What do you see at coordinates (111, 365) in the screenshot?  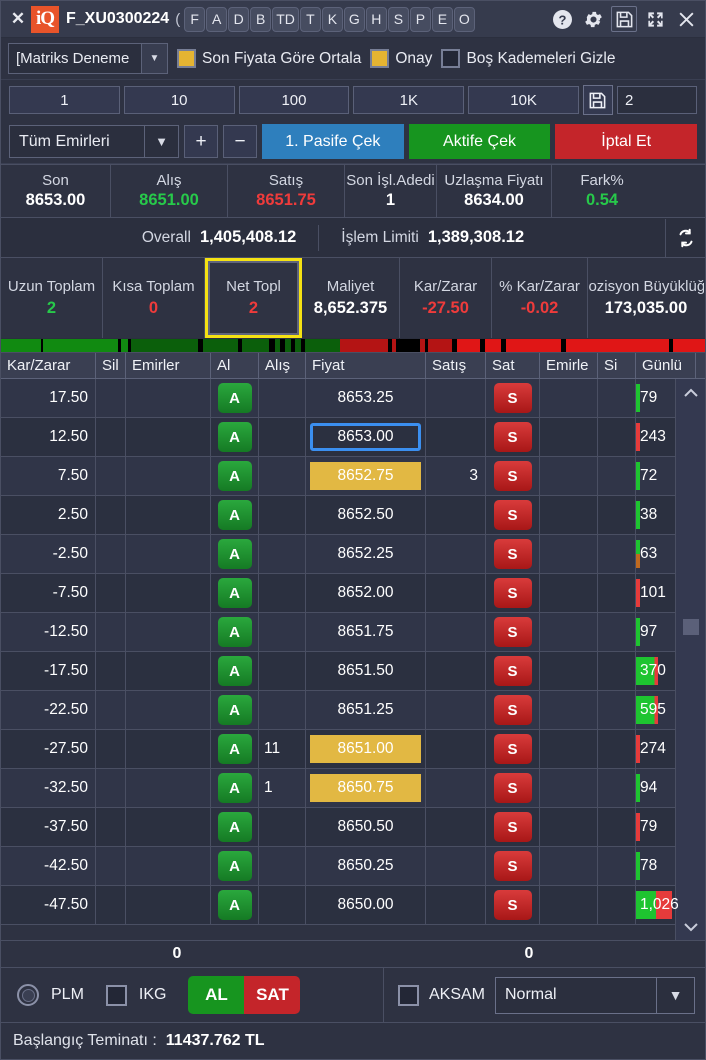 I see `column-header: Sil` at bounding box center [111, 365].